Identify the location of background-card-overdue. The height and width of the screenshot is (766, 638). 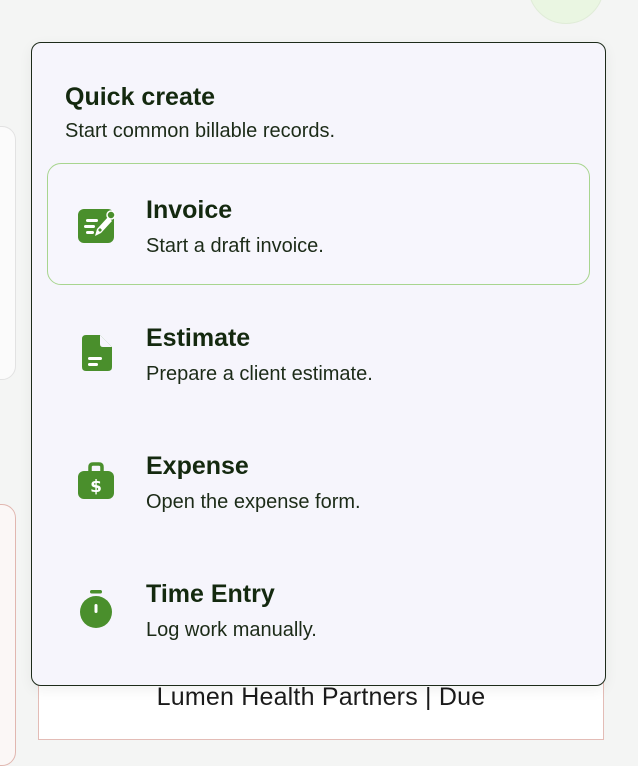
(8, 635).